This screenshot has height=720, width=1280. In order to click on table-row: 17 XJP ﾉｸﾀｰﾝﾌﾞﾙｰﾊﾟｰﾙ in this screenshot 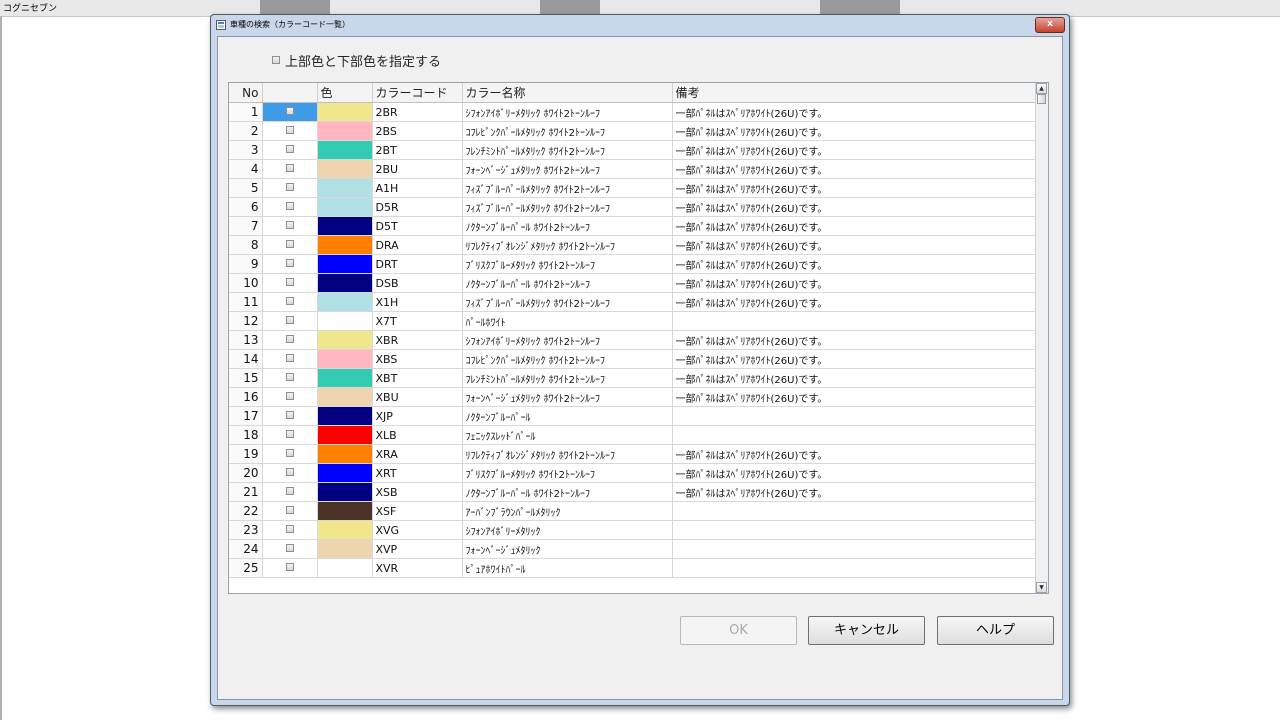, I will do `click(633, 416)`.